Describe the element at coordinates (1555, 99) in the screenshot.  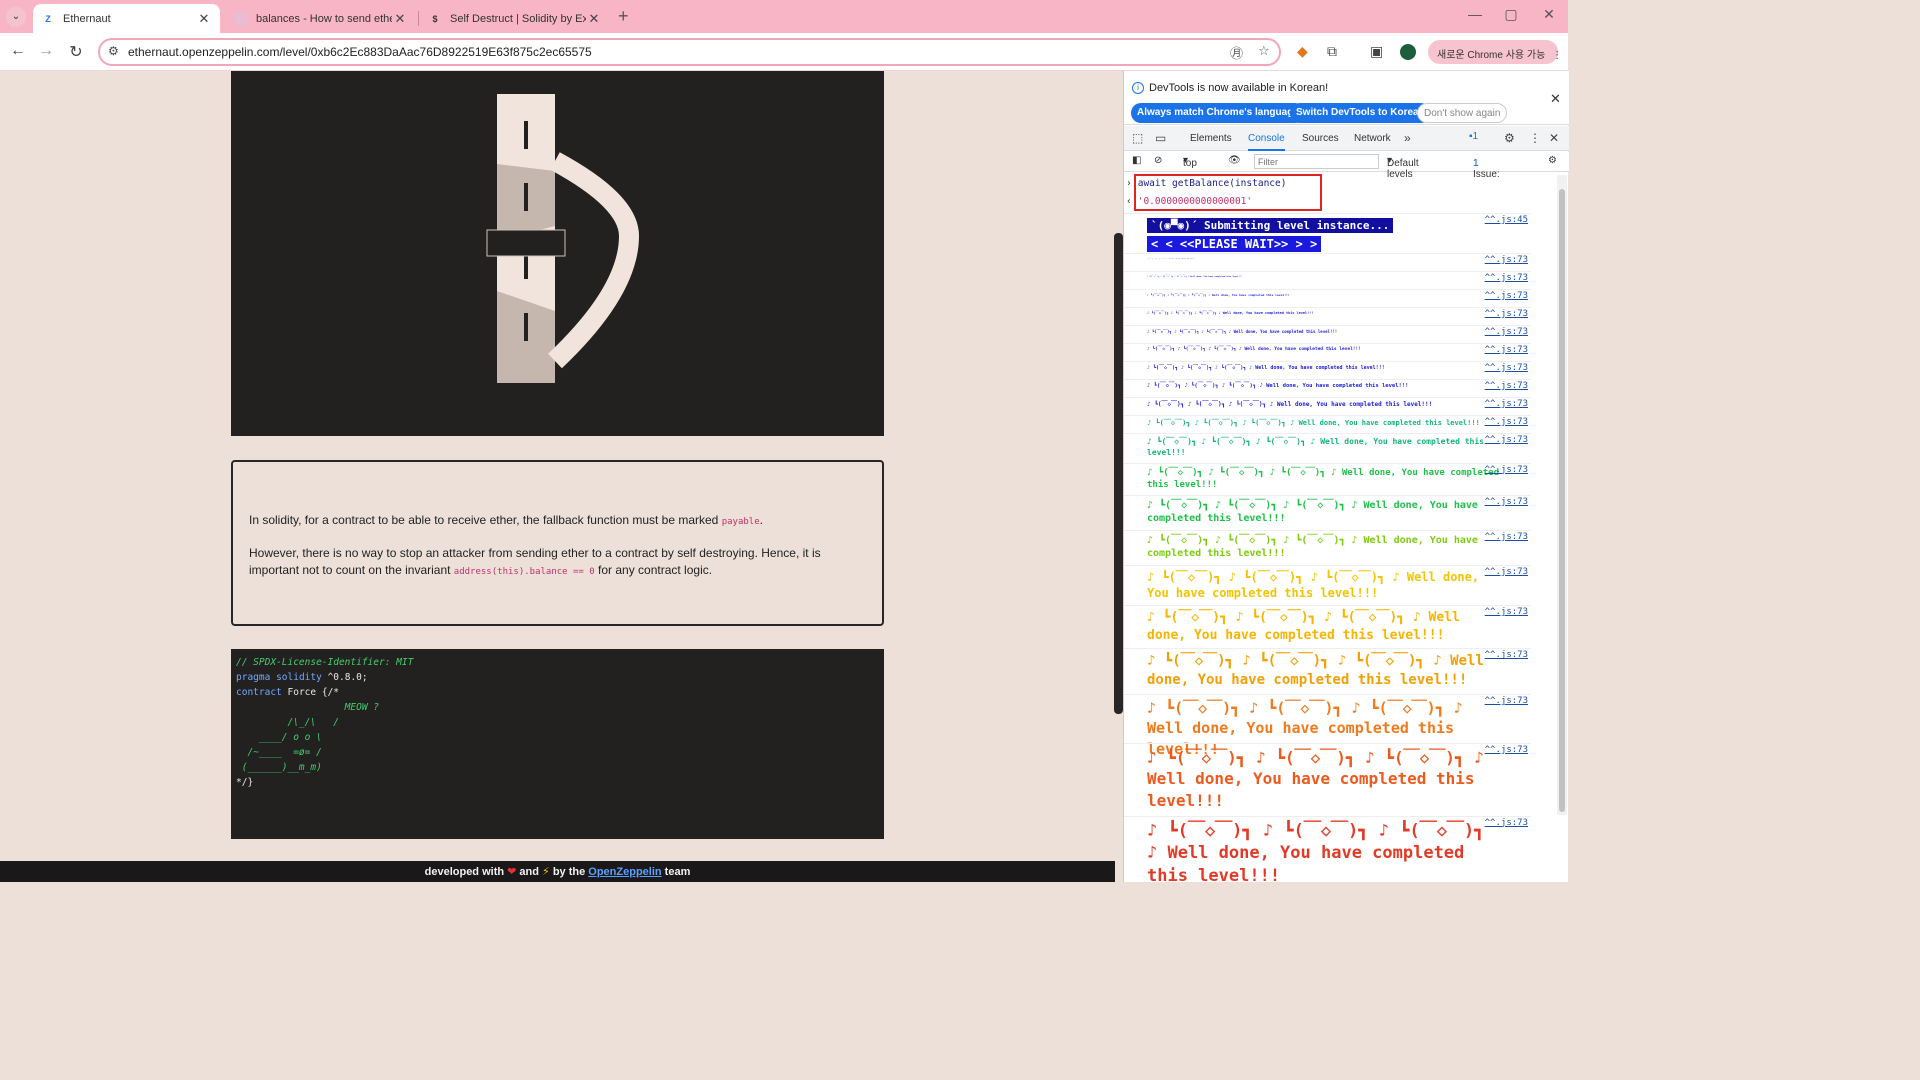
I see `banner-close-icon: ✕` at that location.